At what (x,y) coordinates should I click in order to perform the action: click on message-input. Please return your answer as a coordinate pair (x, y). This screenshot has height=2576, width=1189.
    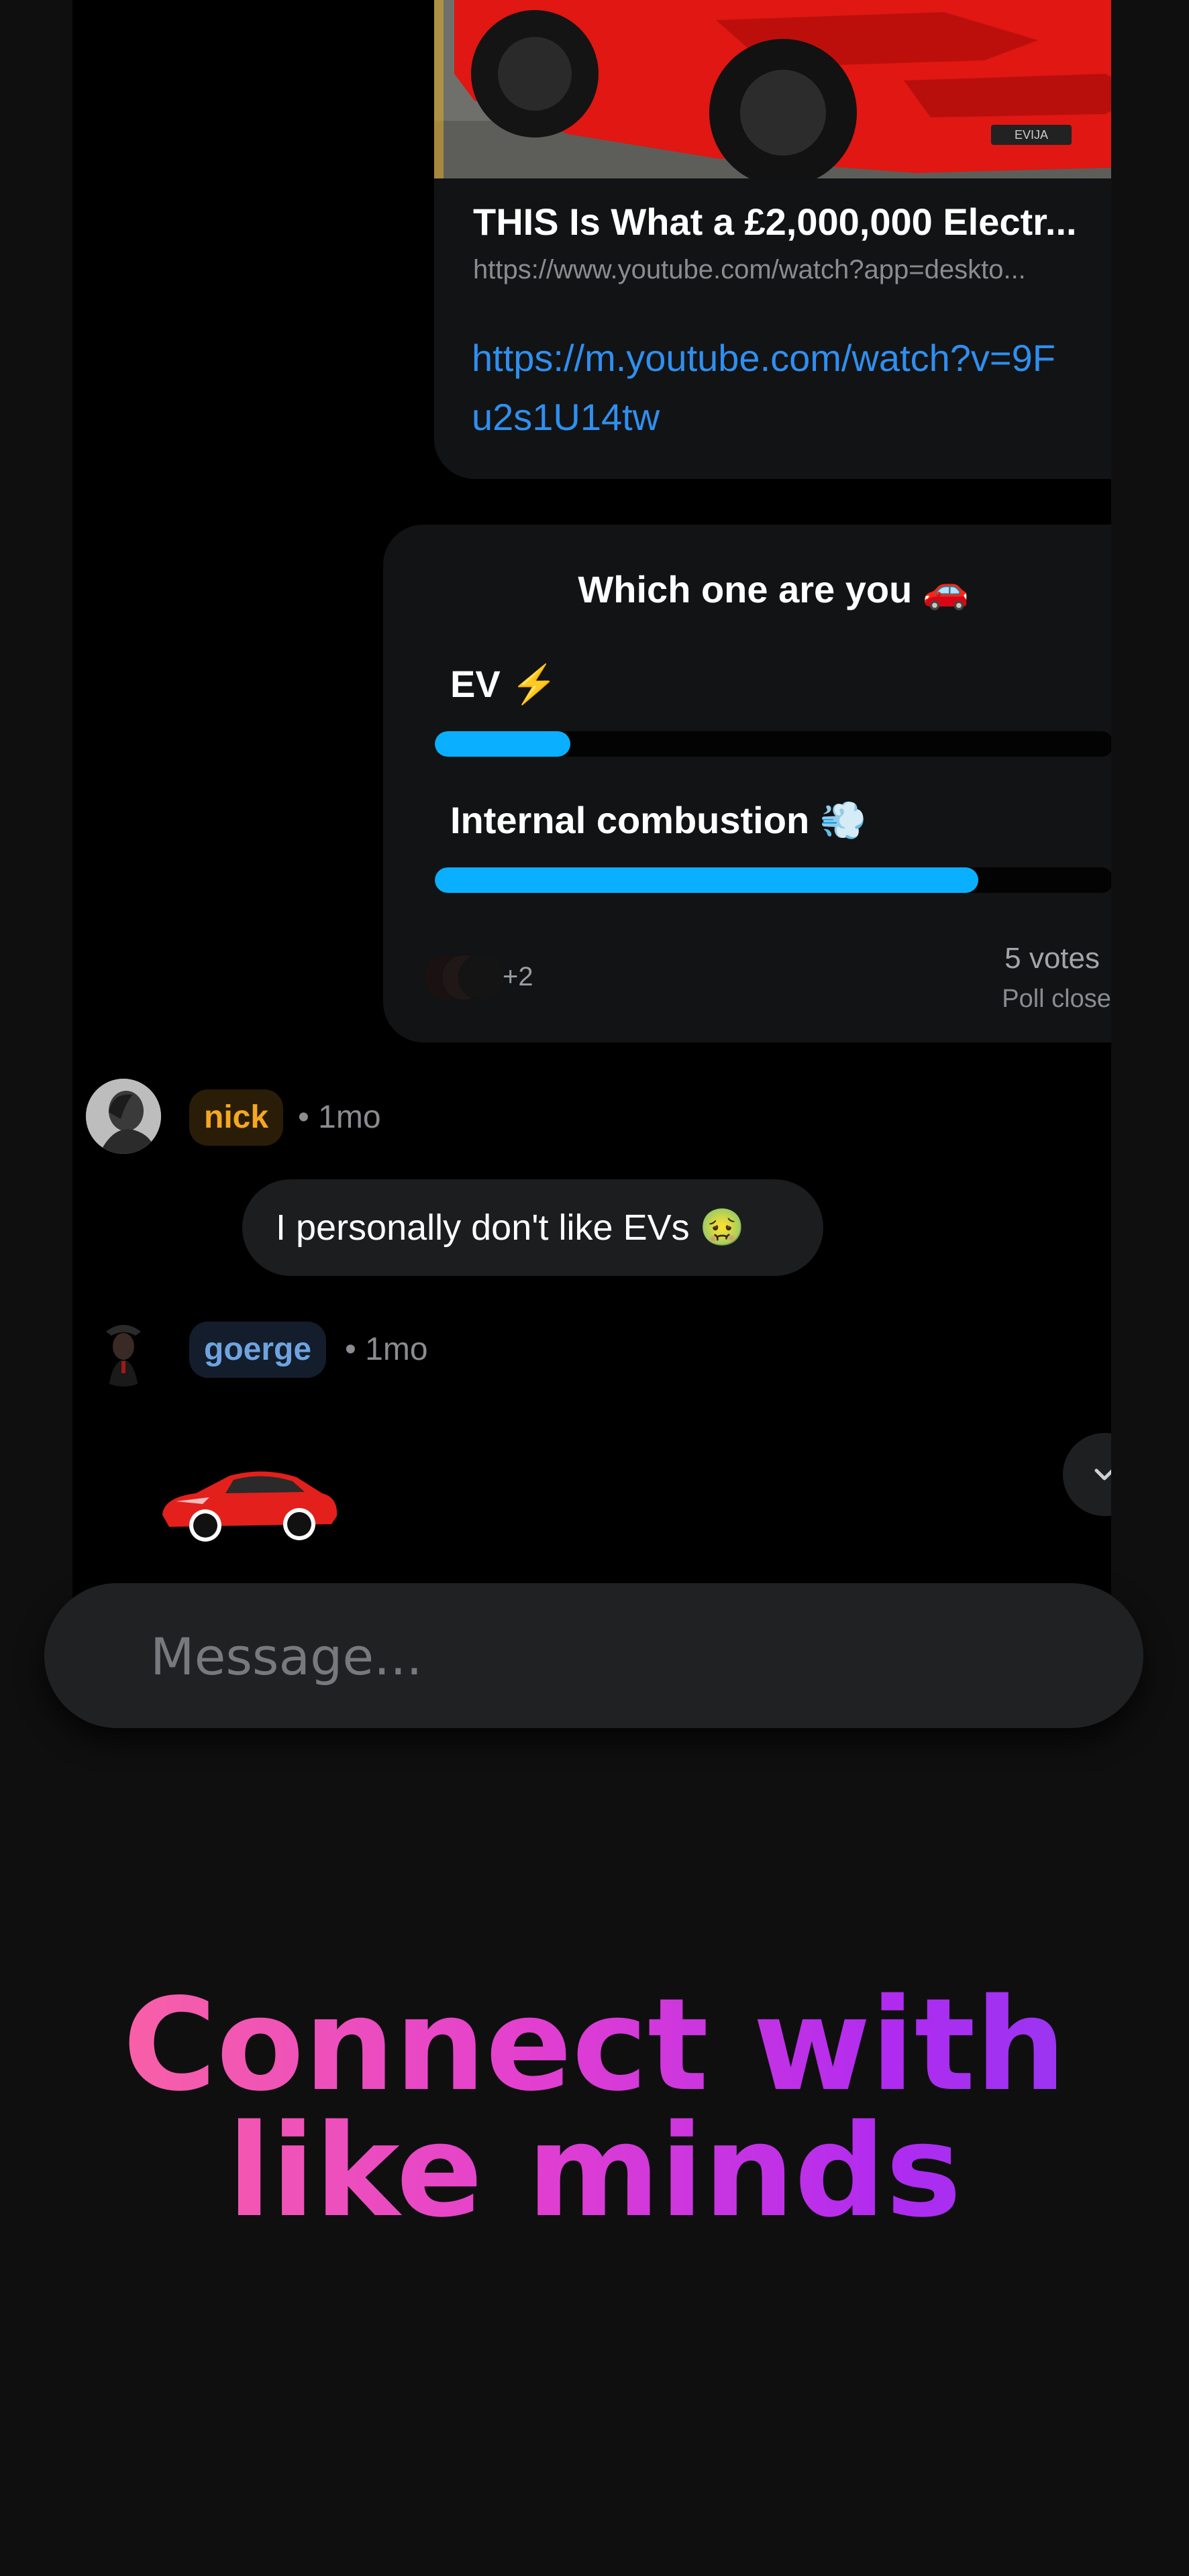
    Looking at the image, I should click on (620, 1656).